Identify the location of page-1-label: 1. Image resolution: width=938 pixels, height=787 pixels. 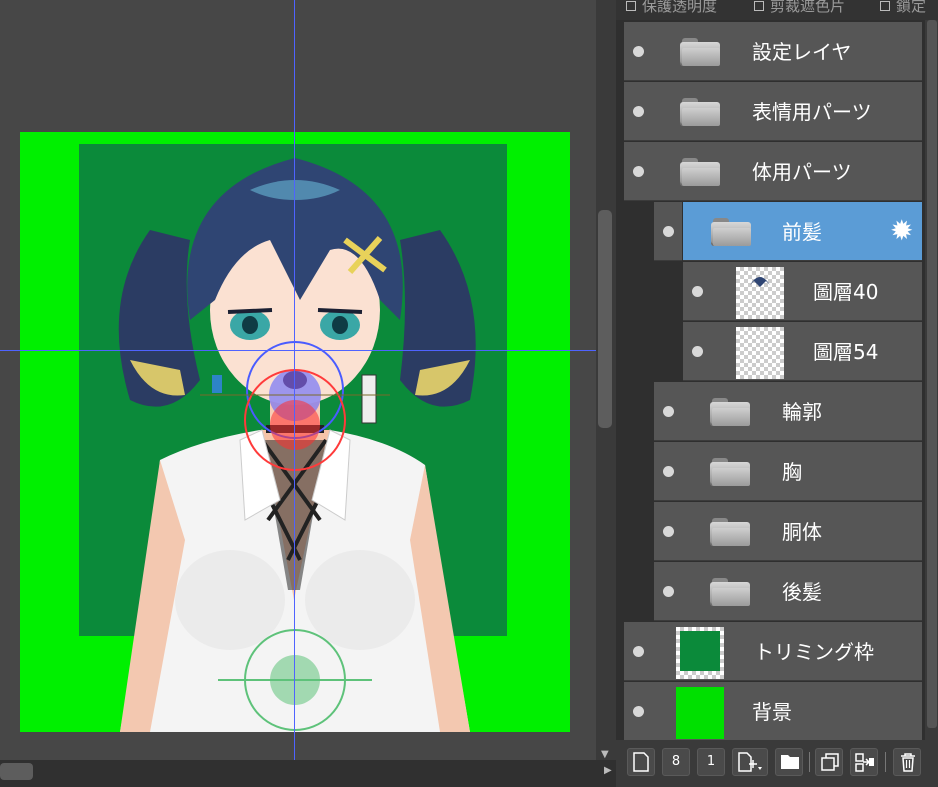
(711, 761).